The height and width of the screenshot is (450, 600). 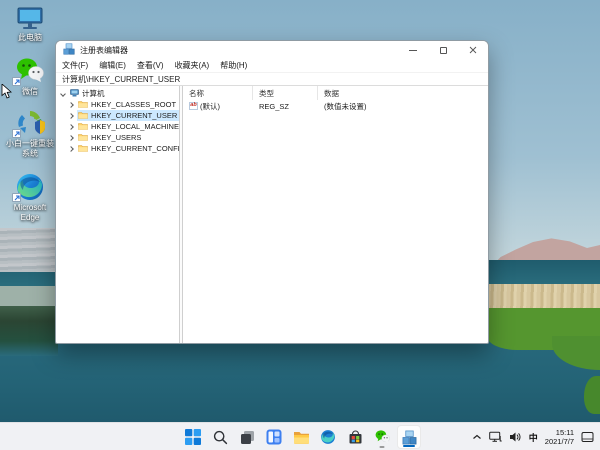 I want to click on maximize-button, so click(x=443, y=50).